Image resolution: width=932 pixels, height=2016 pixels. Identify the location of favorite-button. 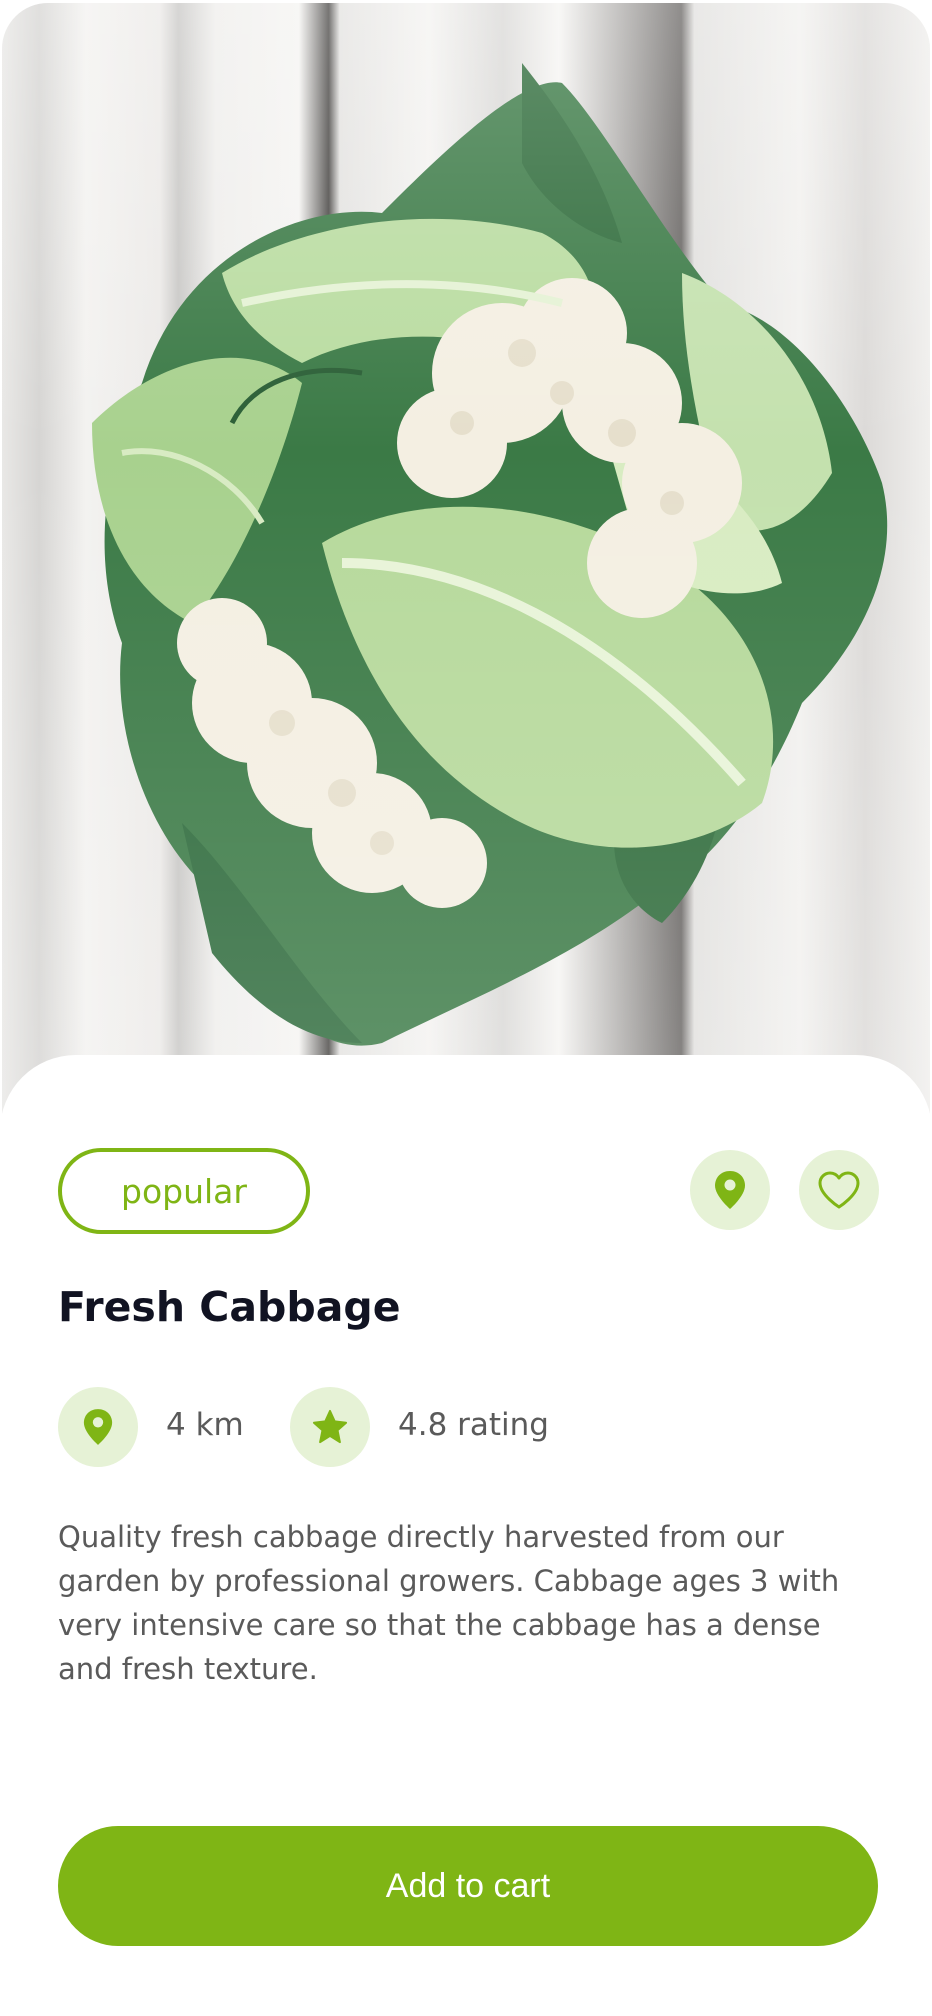
(839, 1190).